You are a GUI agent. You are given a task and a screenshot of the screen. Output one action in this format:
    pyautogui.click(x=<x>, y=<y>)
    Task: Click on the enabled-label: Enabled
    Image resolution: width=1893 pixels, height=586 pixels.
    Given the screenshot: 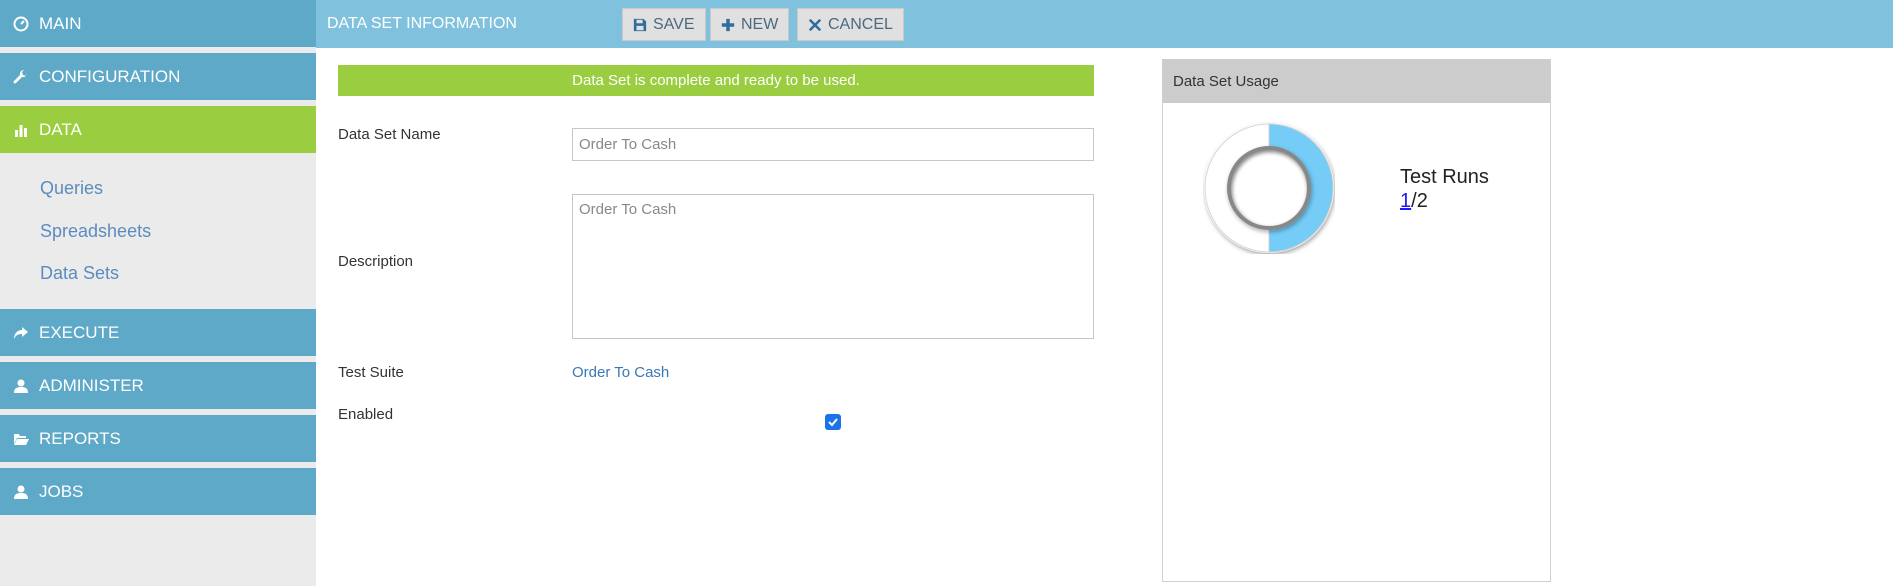 What is the action you would take?
    pyautogui.click(x=366, y=414)
    